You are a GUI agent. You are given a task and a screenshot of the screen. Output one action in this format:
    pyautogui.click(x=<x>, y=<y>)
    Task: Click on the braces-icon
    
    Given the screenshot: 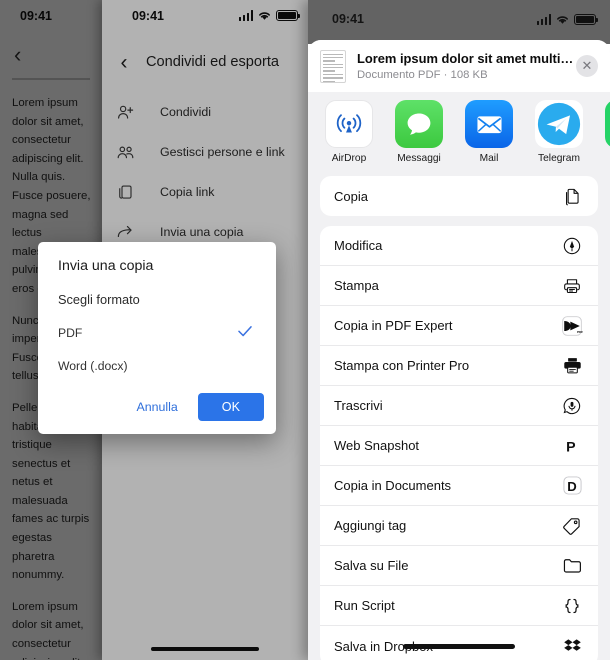 What is the action you would take?
    pyautogui.click(x=572, y=606)
    